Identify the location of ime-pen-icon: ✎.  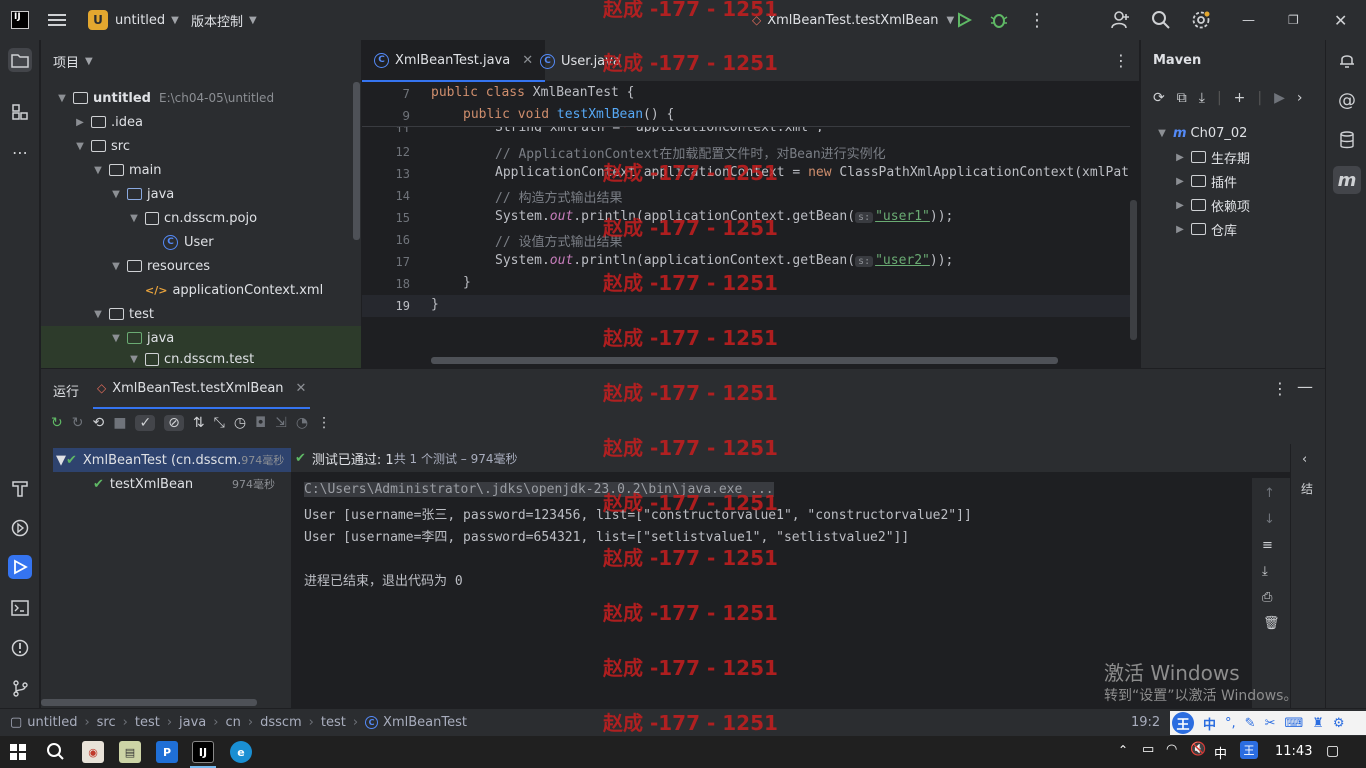
(1250, 723).